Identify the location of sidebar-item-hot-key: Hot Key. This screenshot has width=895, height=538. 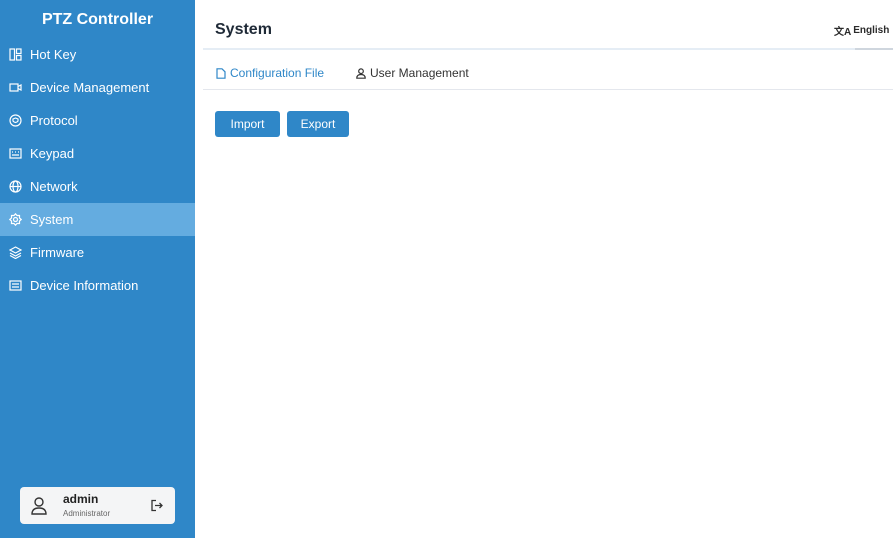
(97, 54).